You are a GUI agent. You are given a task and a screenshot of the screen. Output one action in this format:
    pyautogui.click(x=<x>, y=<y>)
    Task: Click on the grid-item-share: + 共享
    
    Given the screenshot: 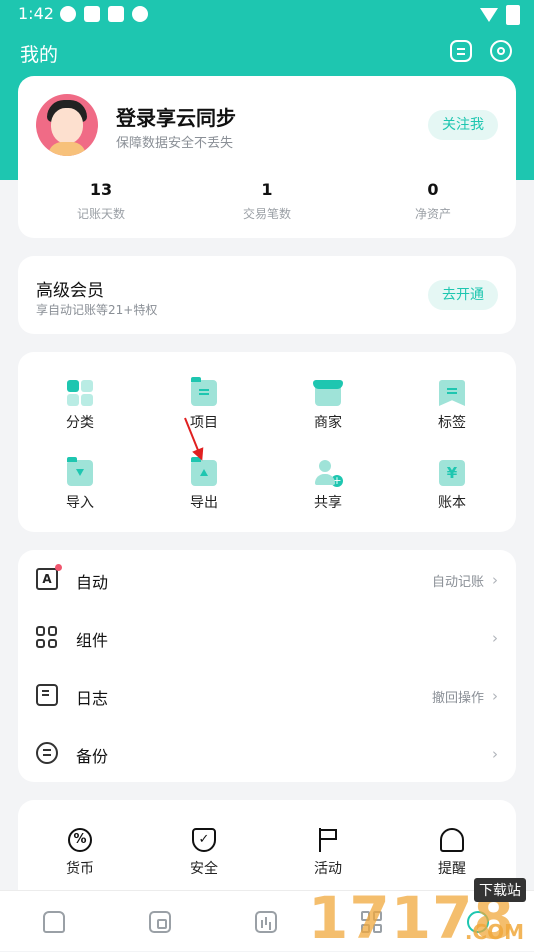 What is the action you would take?
    pyautogui.click(x=328, y=486)
    